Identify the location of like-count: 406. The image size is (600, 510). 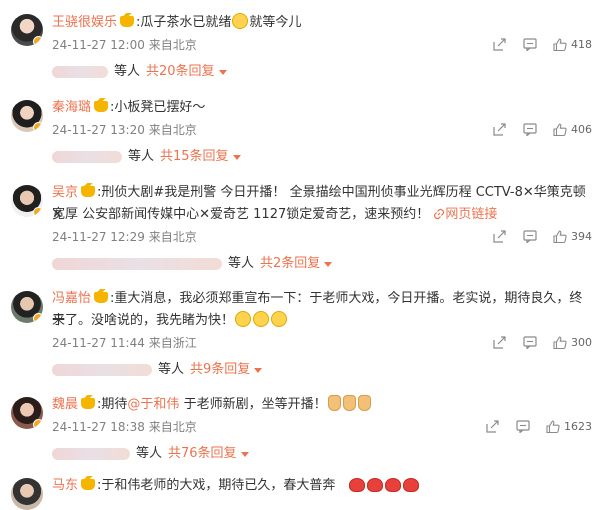
(581, 129).